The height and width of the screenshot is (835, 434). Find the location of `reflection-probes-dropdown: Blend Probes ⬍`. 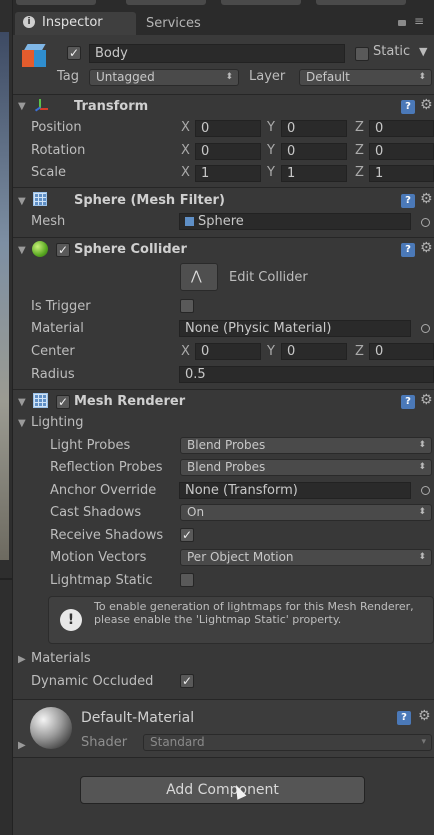

reflection-probes-dropdown: Blend Probes ⬍ is located at coordinates (306, 467).